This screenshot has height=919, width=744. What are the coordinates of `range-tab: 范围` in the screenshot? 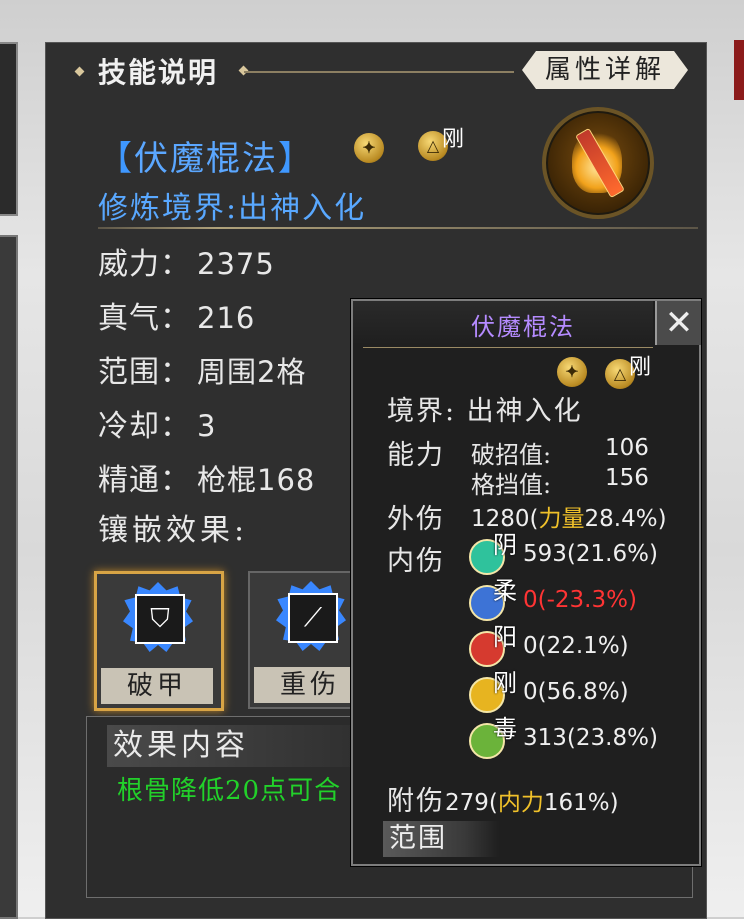 It's located at (441, 839).